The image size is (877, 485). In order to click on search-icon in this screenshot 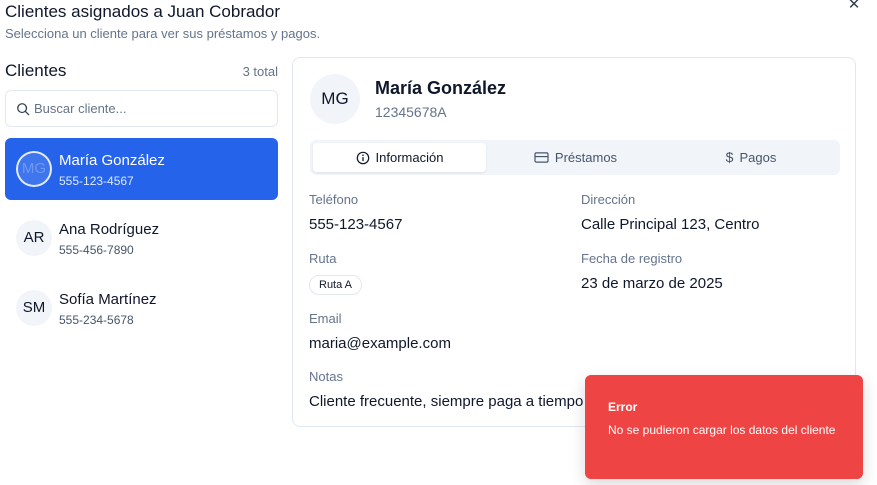, I will do `click(23, 109)`.